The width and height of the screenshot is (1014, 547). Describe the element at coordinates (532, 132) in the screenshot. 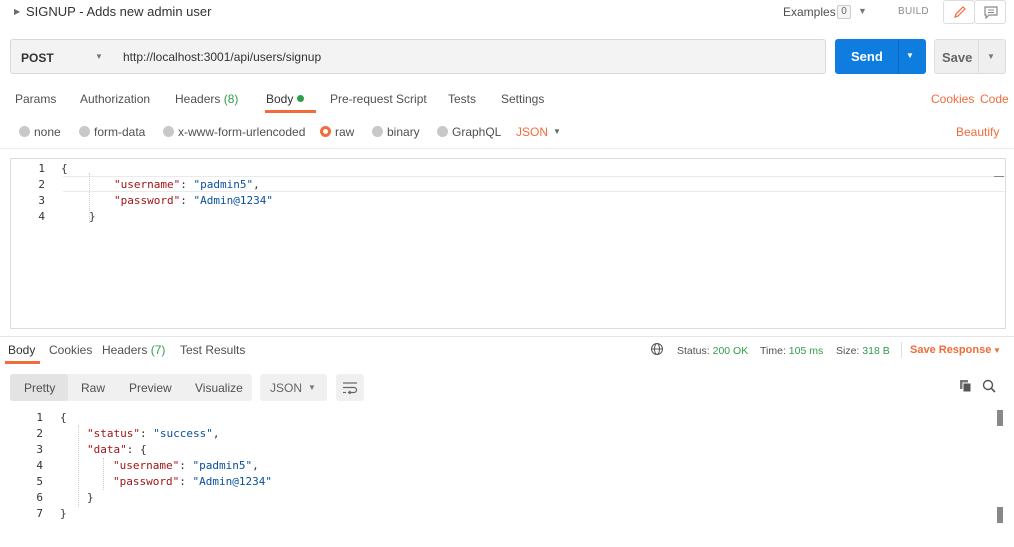

I see `raw-format-select: JSON` at that location.